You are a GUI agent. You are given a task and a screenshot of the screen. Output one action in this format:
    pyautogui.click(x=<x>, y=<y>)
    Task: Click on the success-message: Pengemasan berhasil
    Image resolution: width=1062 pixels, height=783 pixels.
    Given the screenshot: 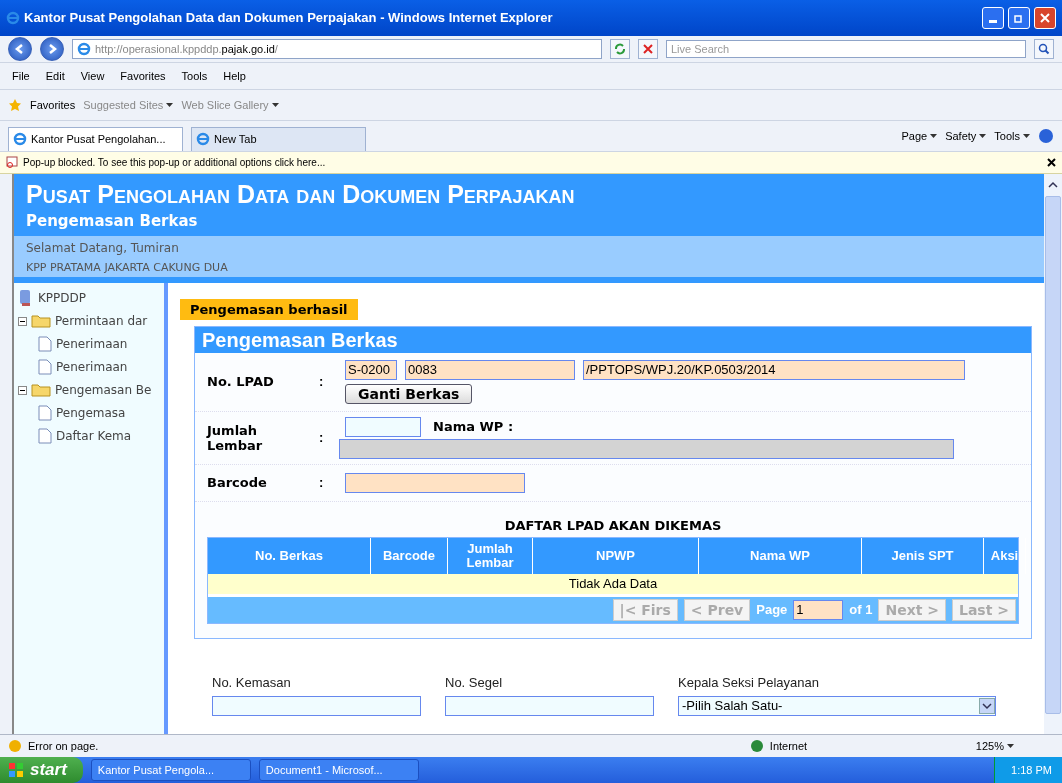 What is the action you would take?
    pyautogui.click(x=269, y=309)
    